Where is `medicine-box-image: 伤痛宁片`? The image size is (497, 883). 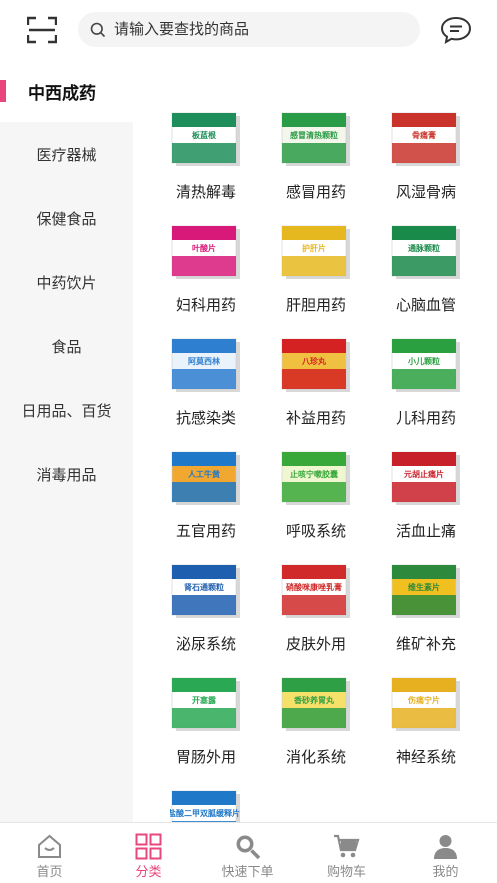
medicine-box-image: 伤痛宁片 is located at coordinates (425, 704).